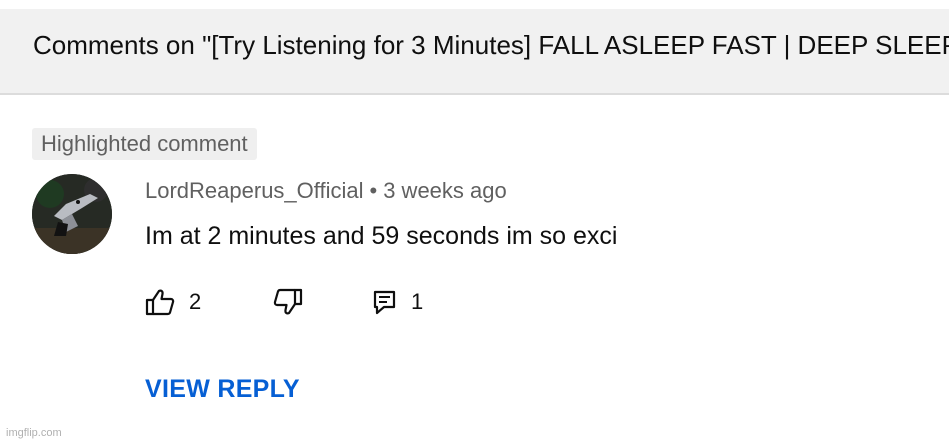  I want to click on avatar-image, so click(72, 214).